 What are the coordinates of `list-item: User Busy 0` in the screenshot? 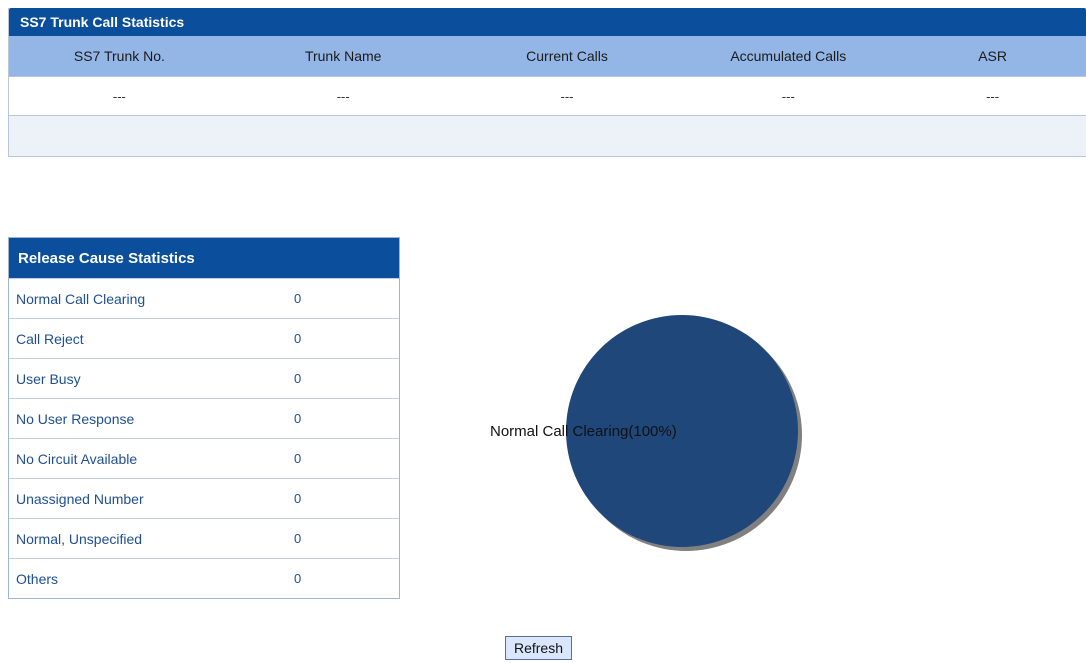 It's located at (204, 378).